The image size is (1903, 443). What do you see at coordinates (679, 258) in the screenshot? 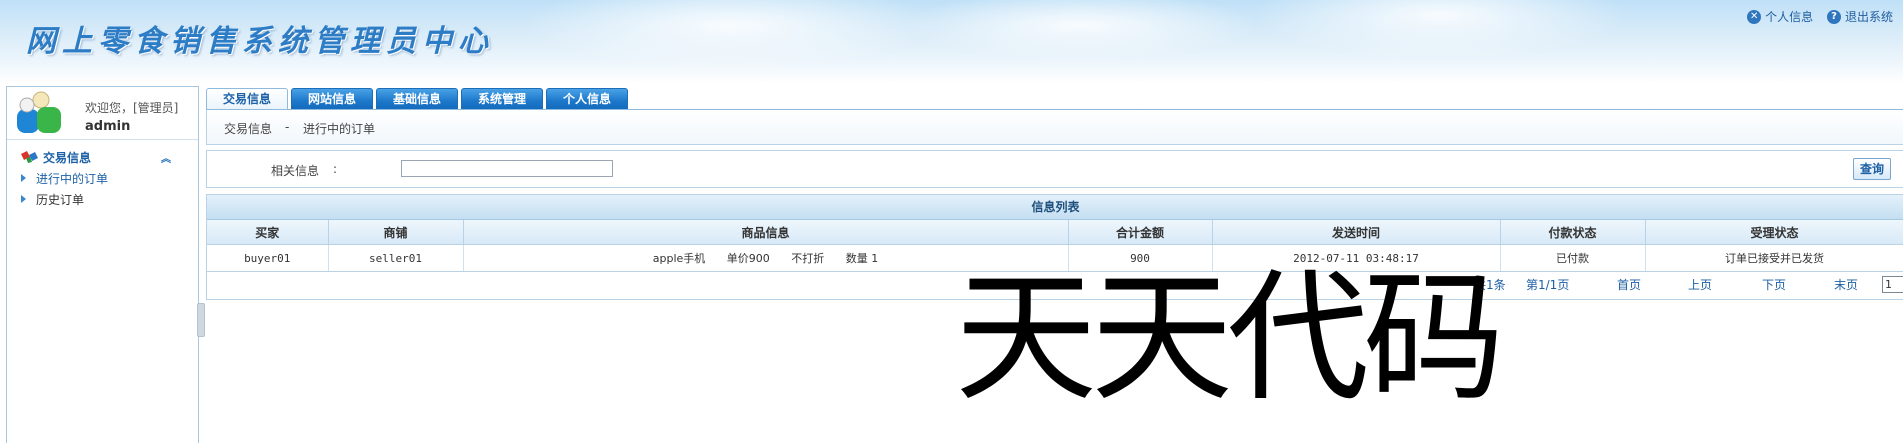
I see `goods-name: apple手机` at bounding box center [679, 258].